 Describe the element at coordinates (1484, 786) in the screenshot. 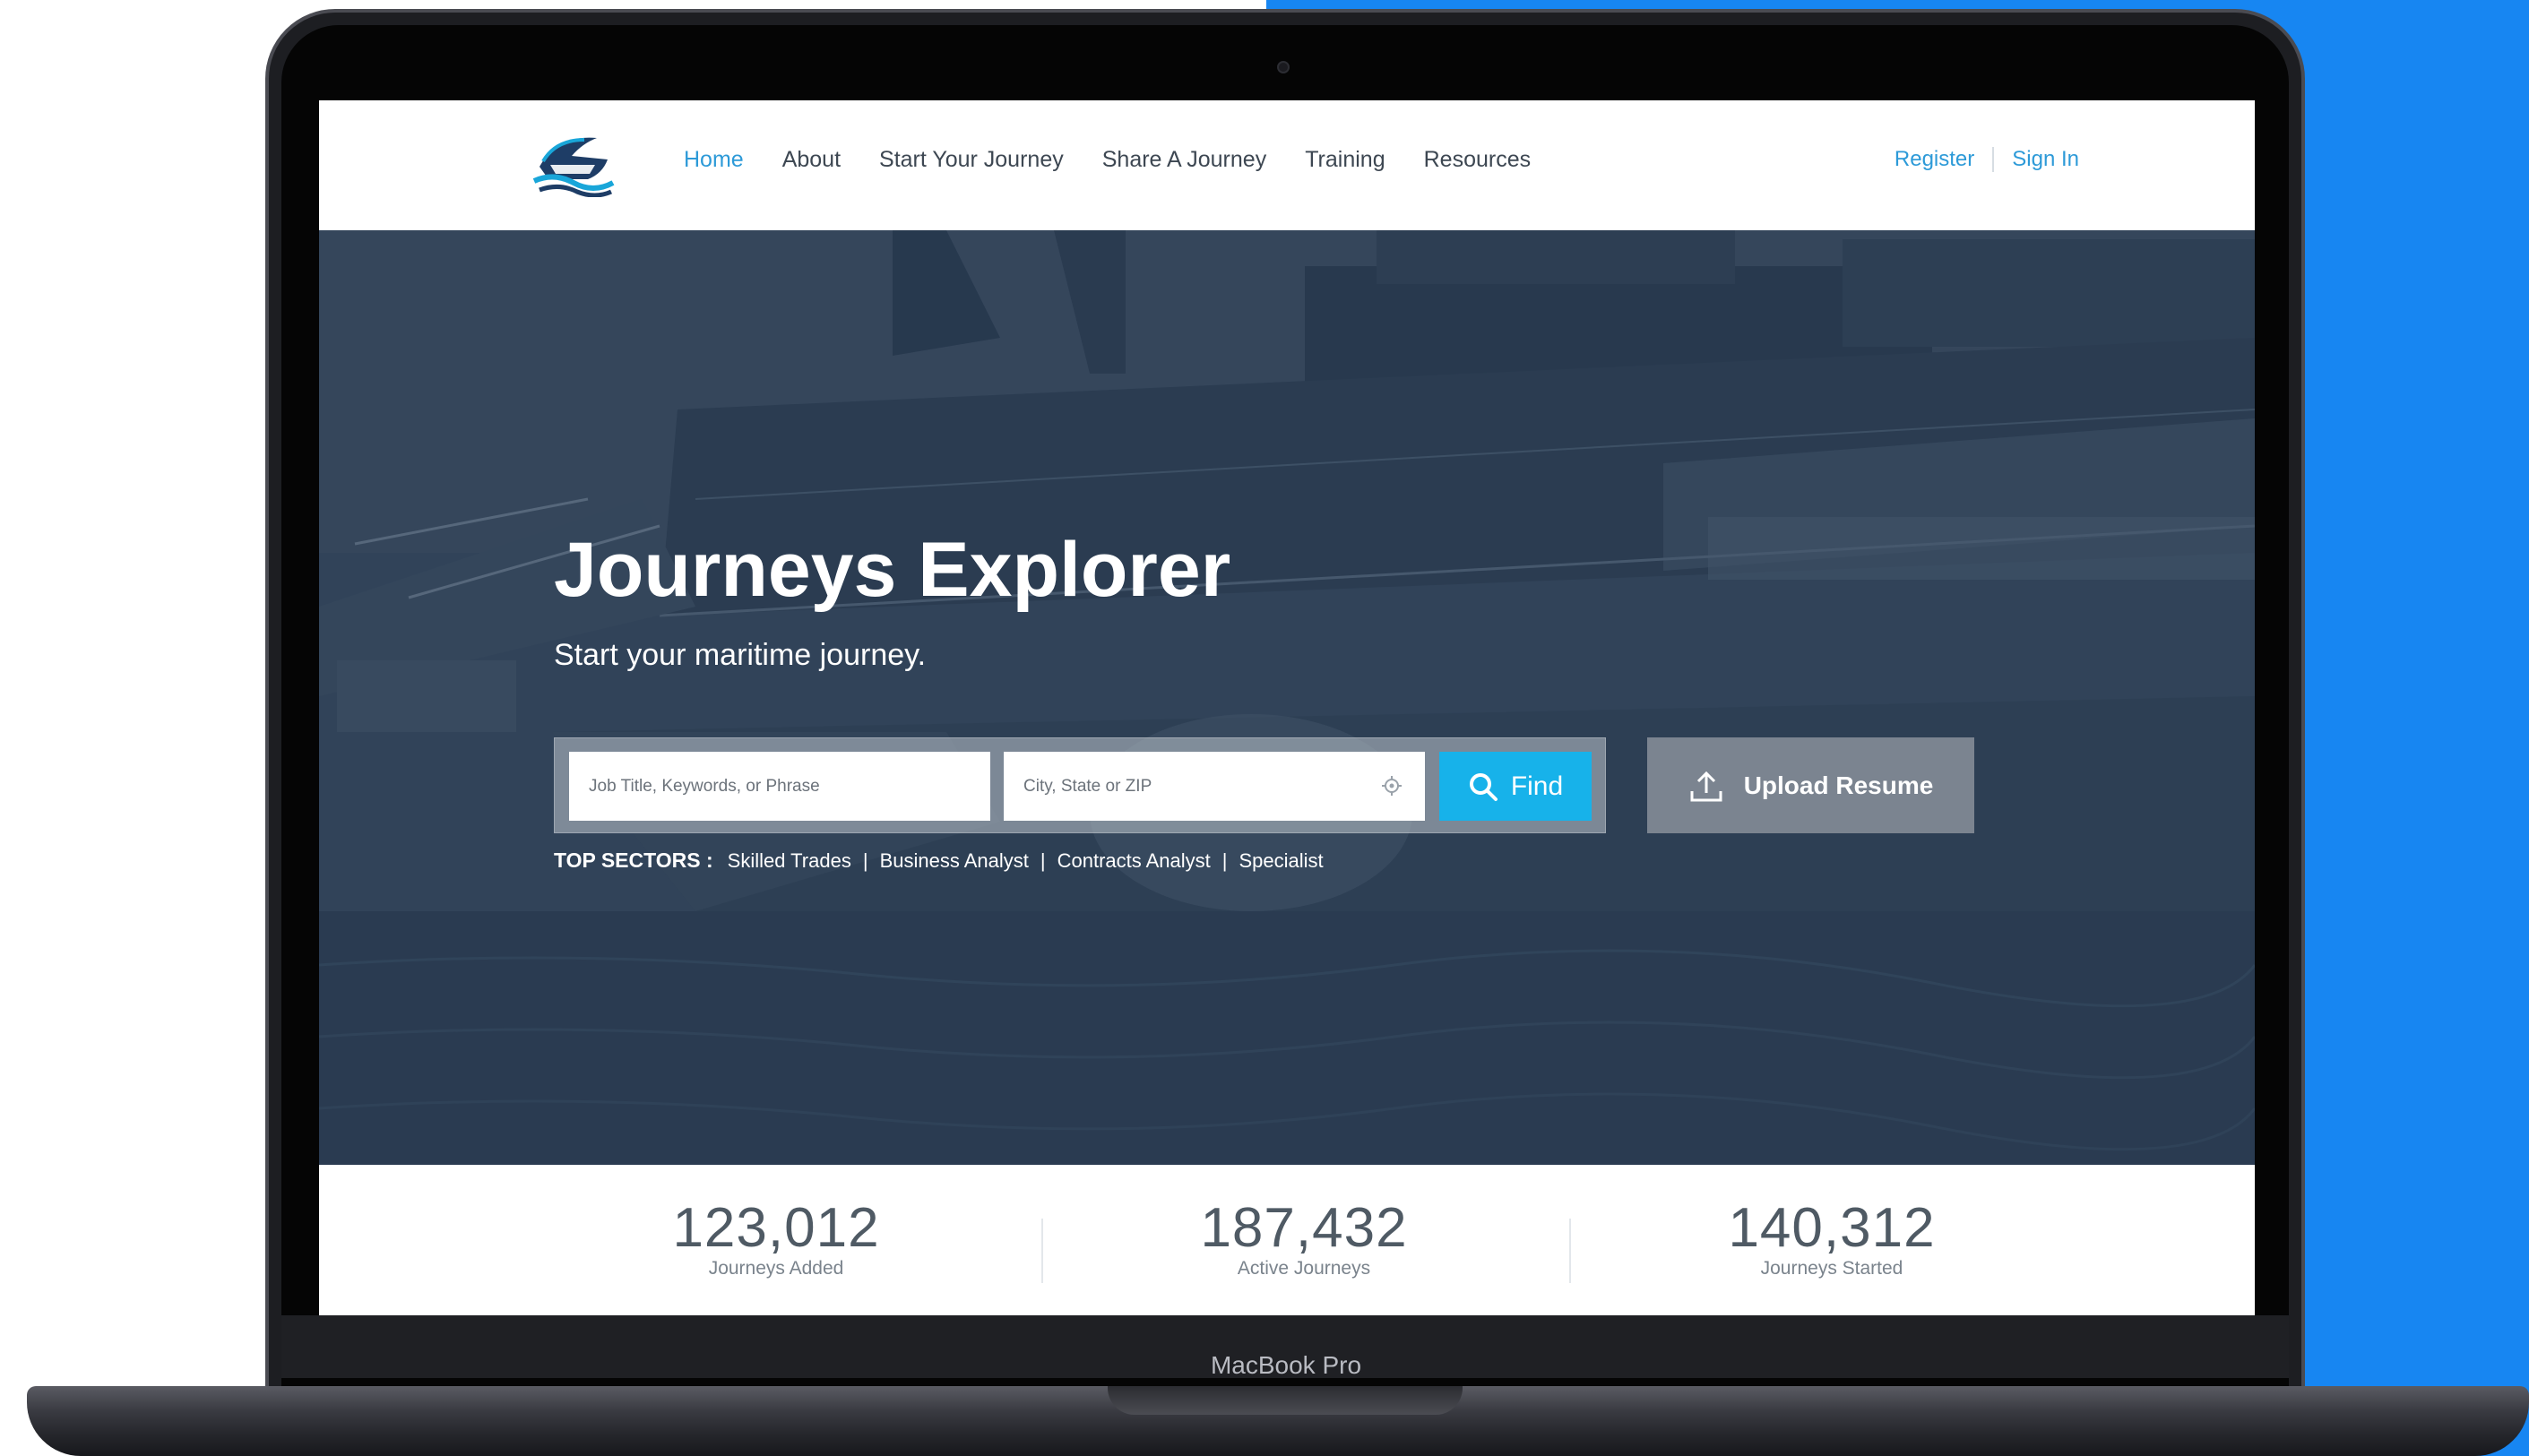

I see `search-icon` at that location.